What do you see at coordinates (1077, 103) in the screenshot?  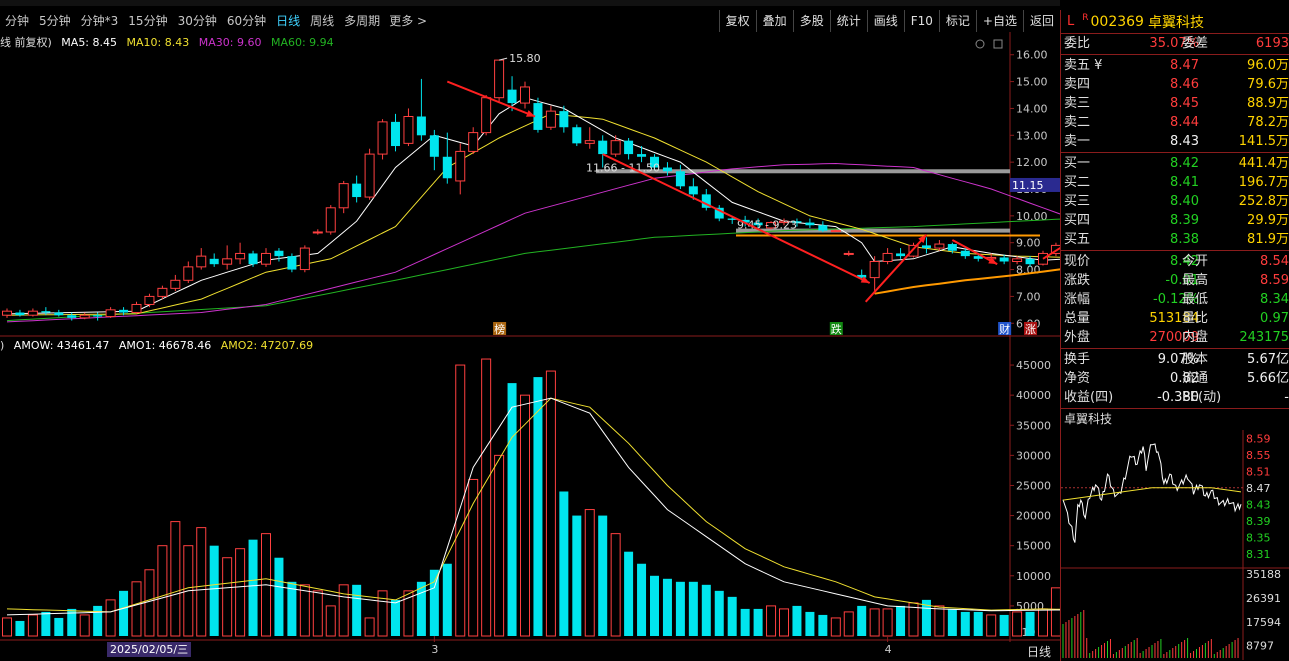 I see `quote-label: 卖三` at bounding box center [1077, 103].